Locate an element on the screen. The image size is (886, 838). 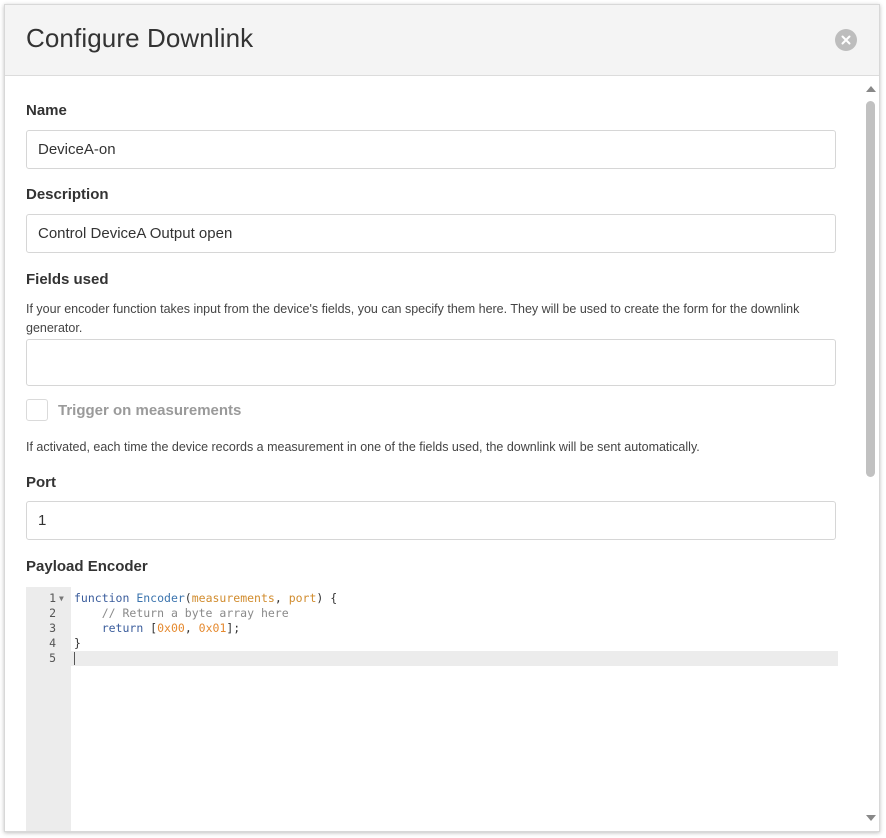
line-number: 3 is located at coordinates (52, 628).